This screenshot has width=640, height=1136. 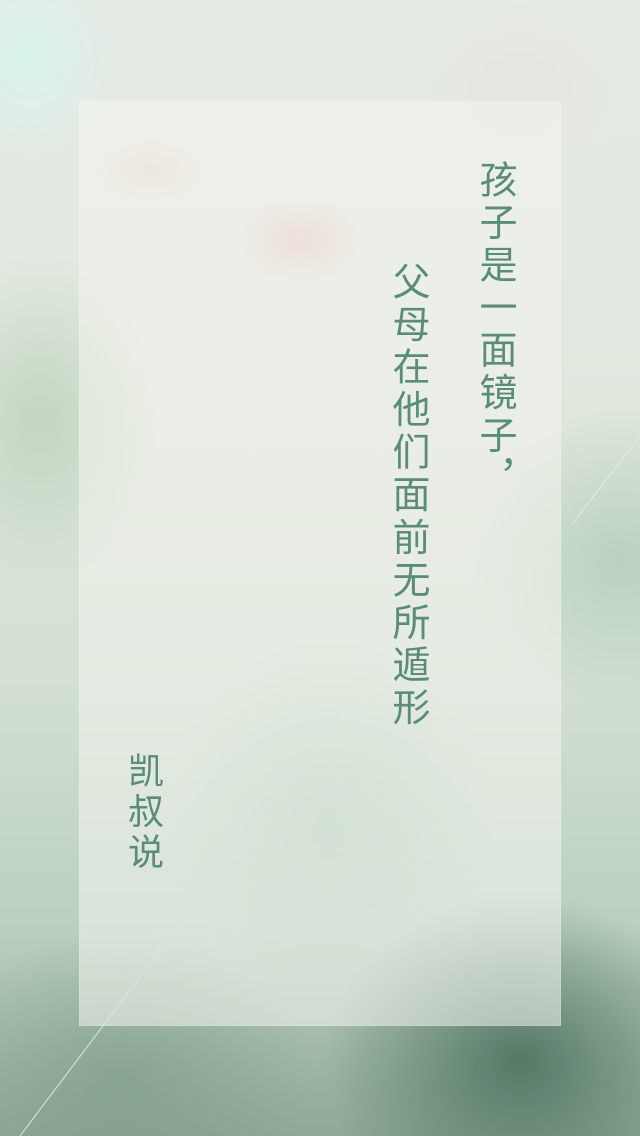 What do you see at coordinates (408, 496) in the screenshot?
I see `quote-line-2: 父母在他们面前无所遁形` at bounding box center [408, 496].